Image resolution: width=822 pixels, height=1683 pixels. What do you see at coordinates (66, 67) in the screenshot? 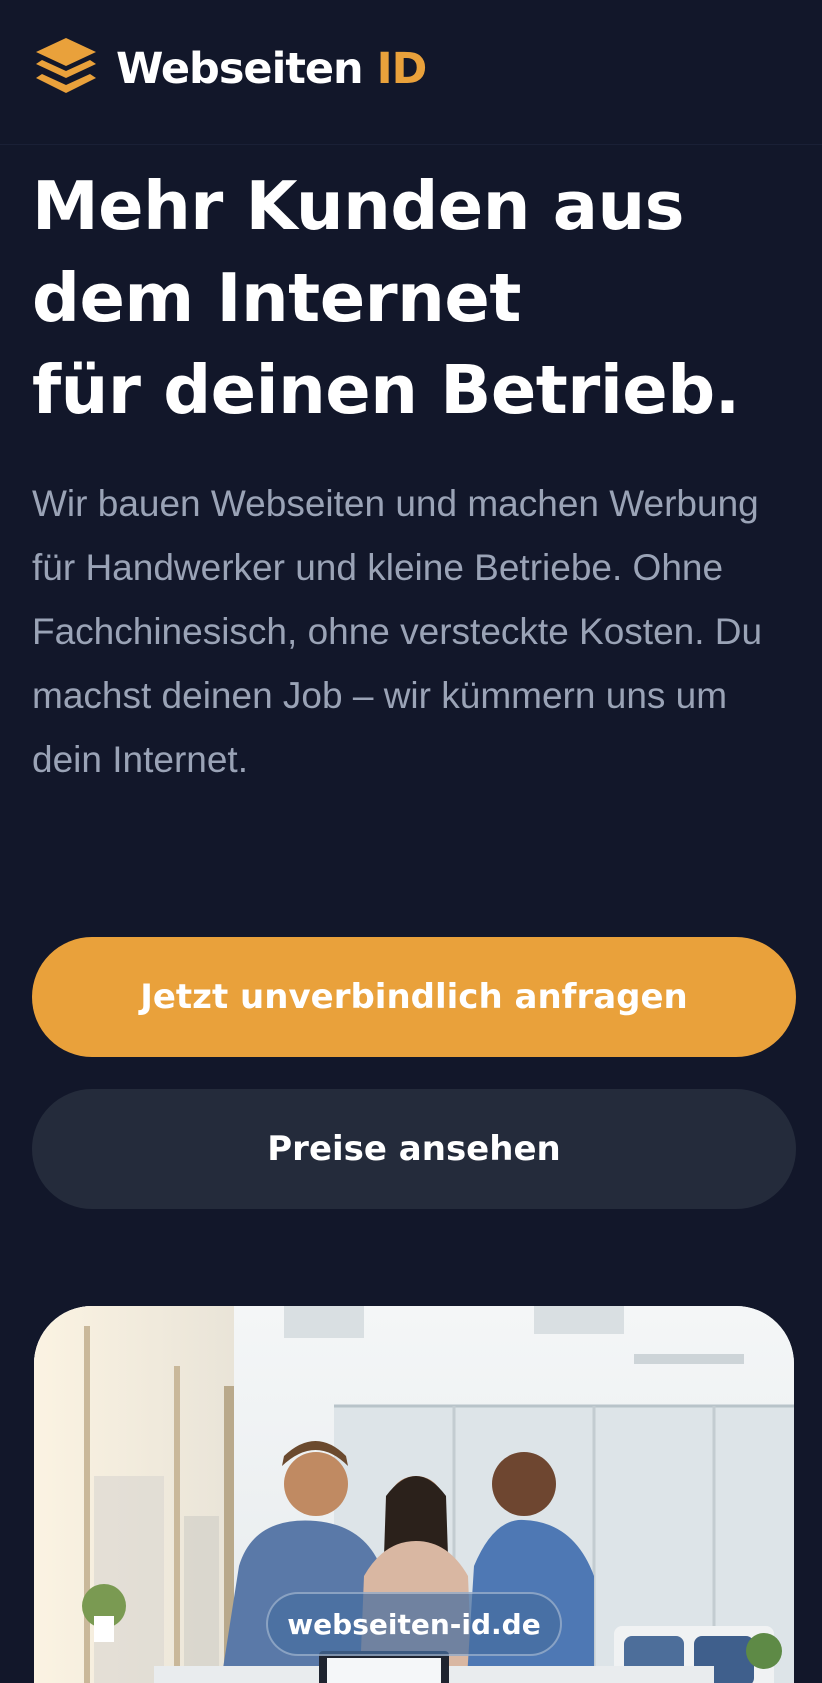
I see `stacked-layers-icon` at bounding box center [66, 67].